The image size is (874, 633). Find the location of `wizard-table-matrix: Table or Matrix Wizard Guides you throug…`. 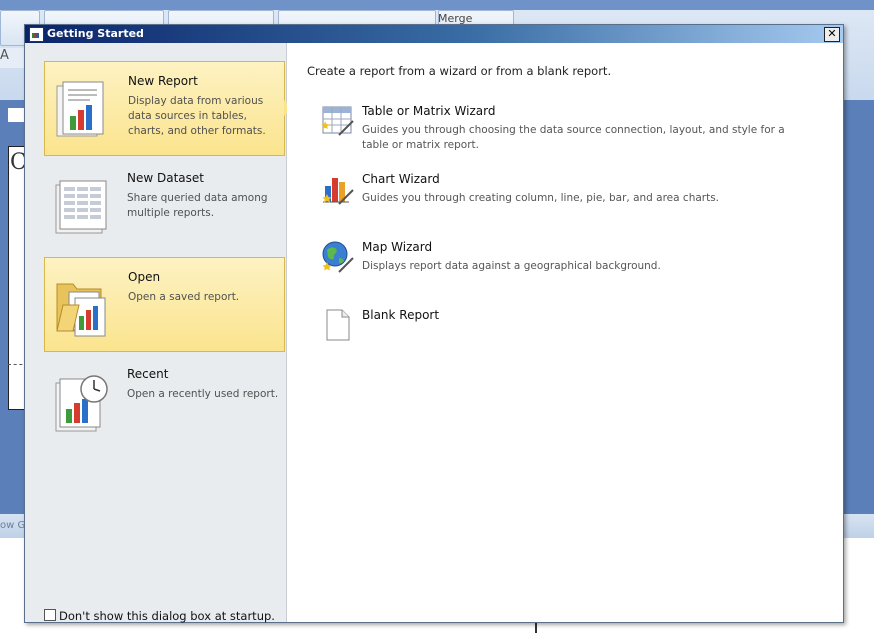

wizard-table-matrix: Table or Matrix Wizard Guides you throug… is located at coordinates (571, 134).